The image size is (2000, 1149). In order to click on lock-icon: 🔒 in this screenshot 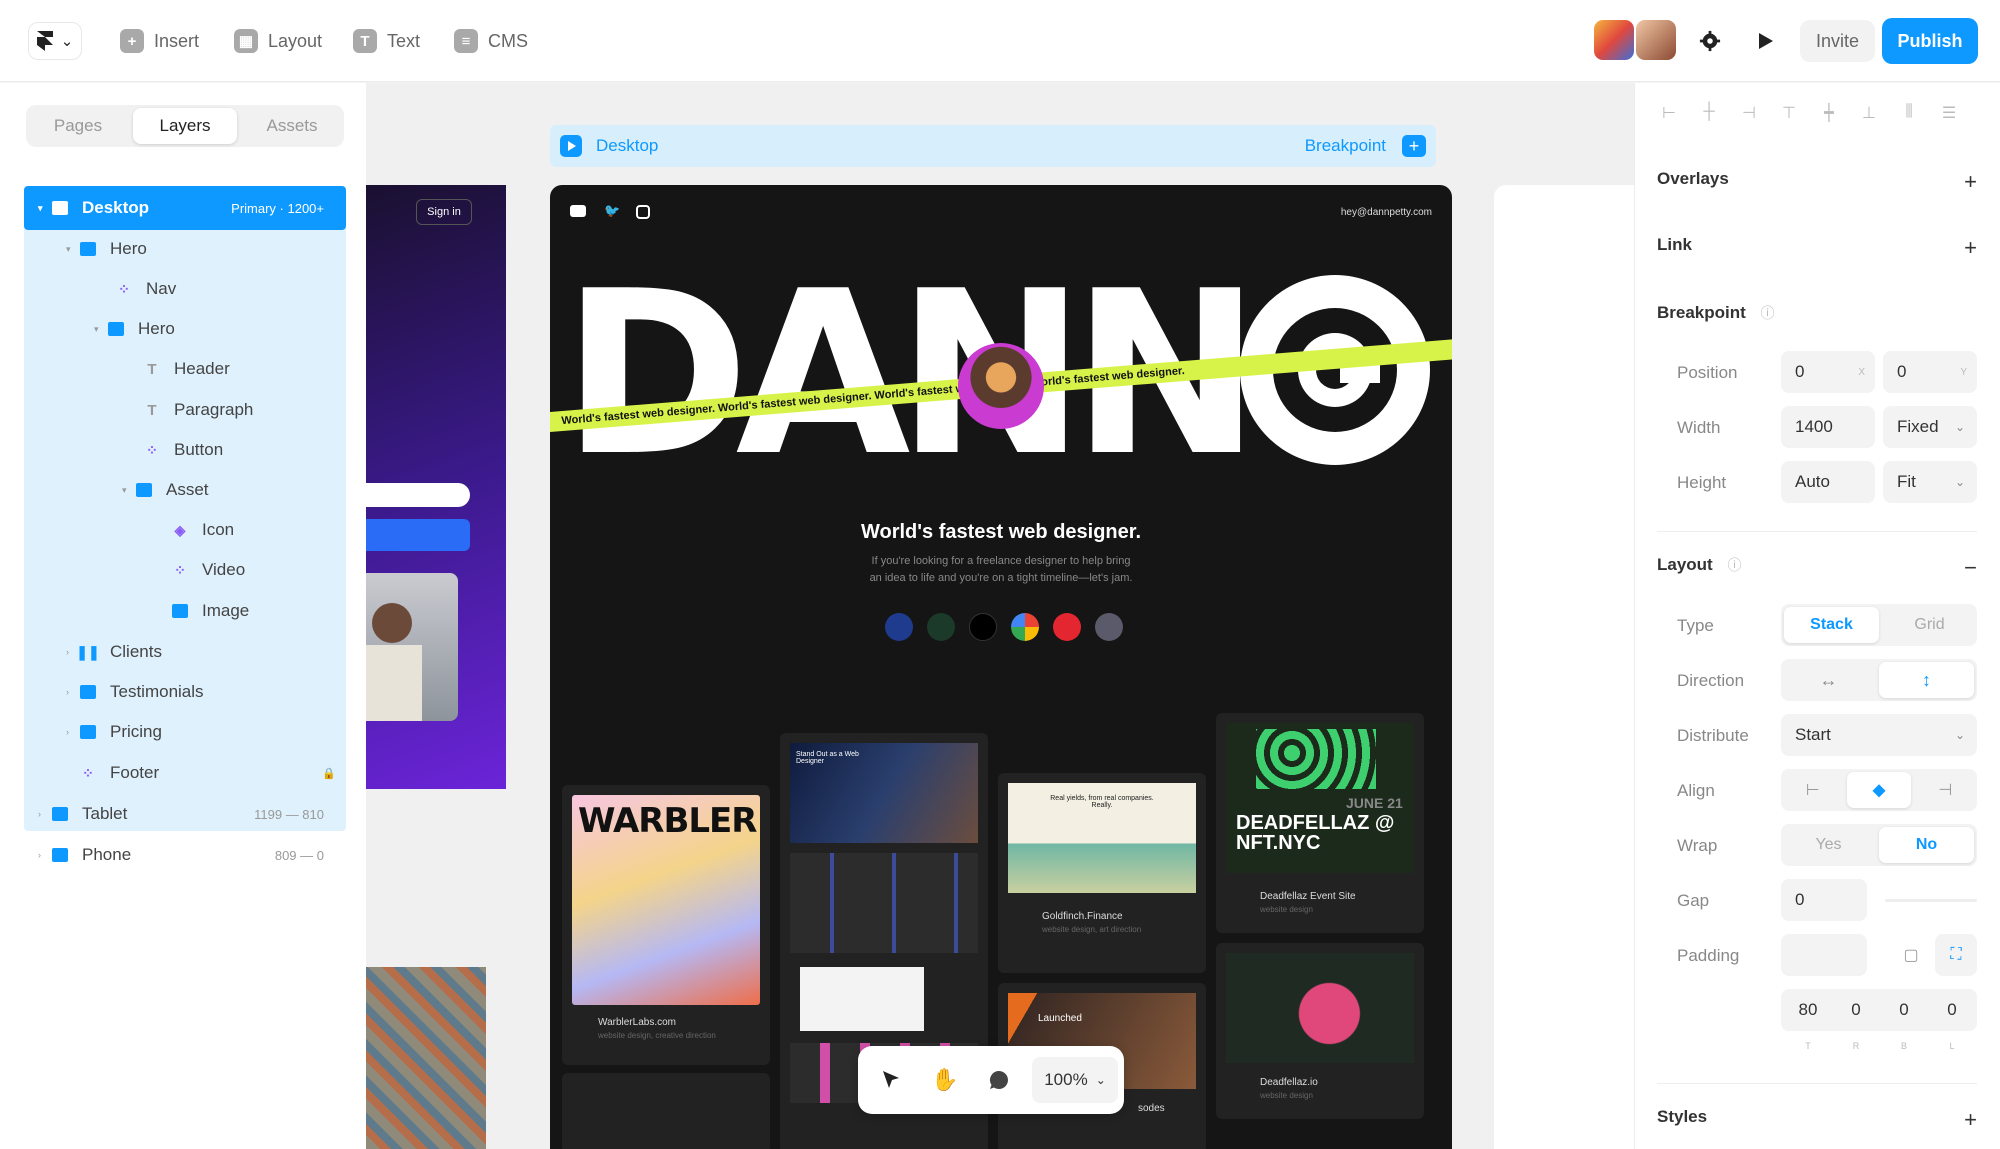, I will do `click(329, 773)`.